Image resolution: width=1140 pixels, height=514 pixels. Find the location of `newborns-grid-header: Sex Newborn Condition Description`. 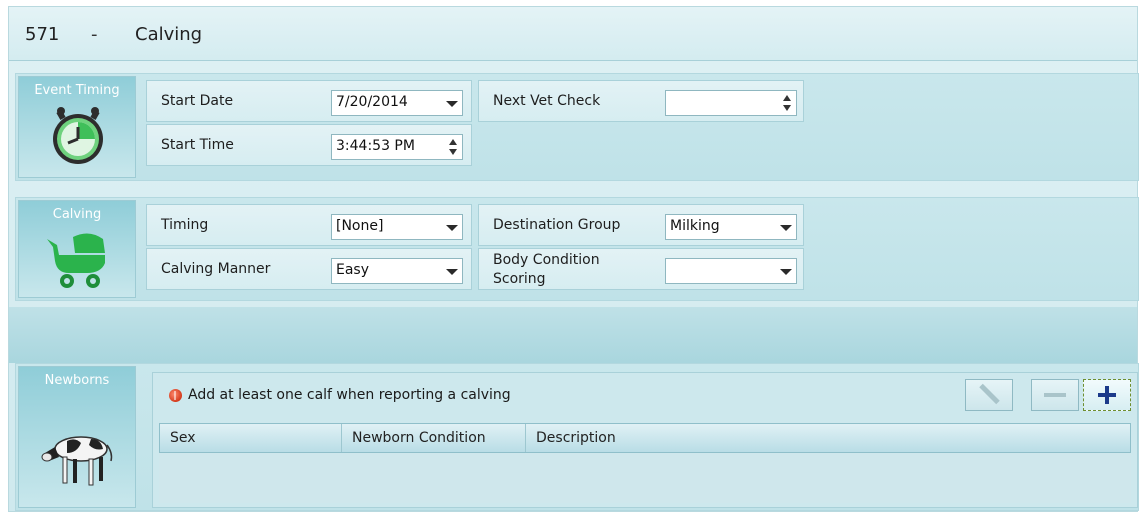

newborns-grid-header: Sex Newborn Condition Description is located at coordinates (645, 438).